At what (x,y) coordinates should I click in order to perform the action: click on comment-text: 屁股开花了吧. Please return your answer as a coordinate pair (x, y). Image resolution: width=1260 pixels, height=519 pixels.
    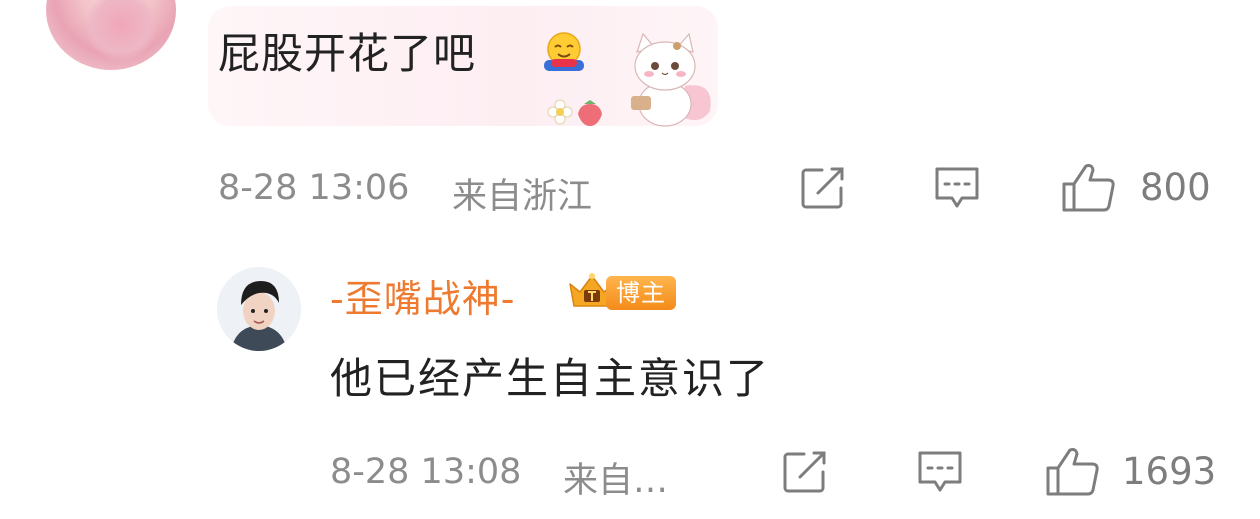
    Looking at the image, I should click on (347, 53).